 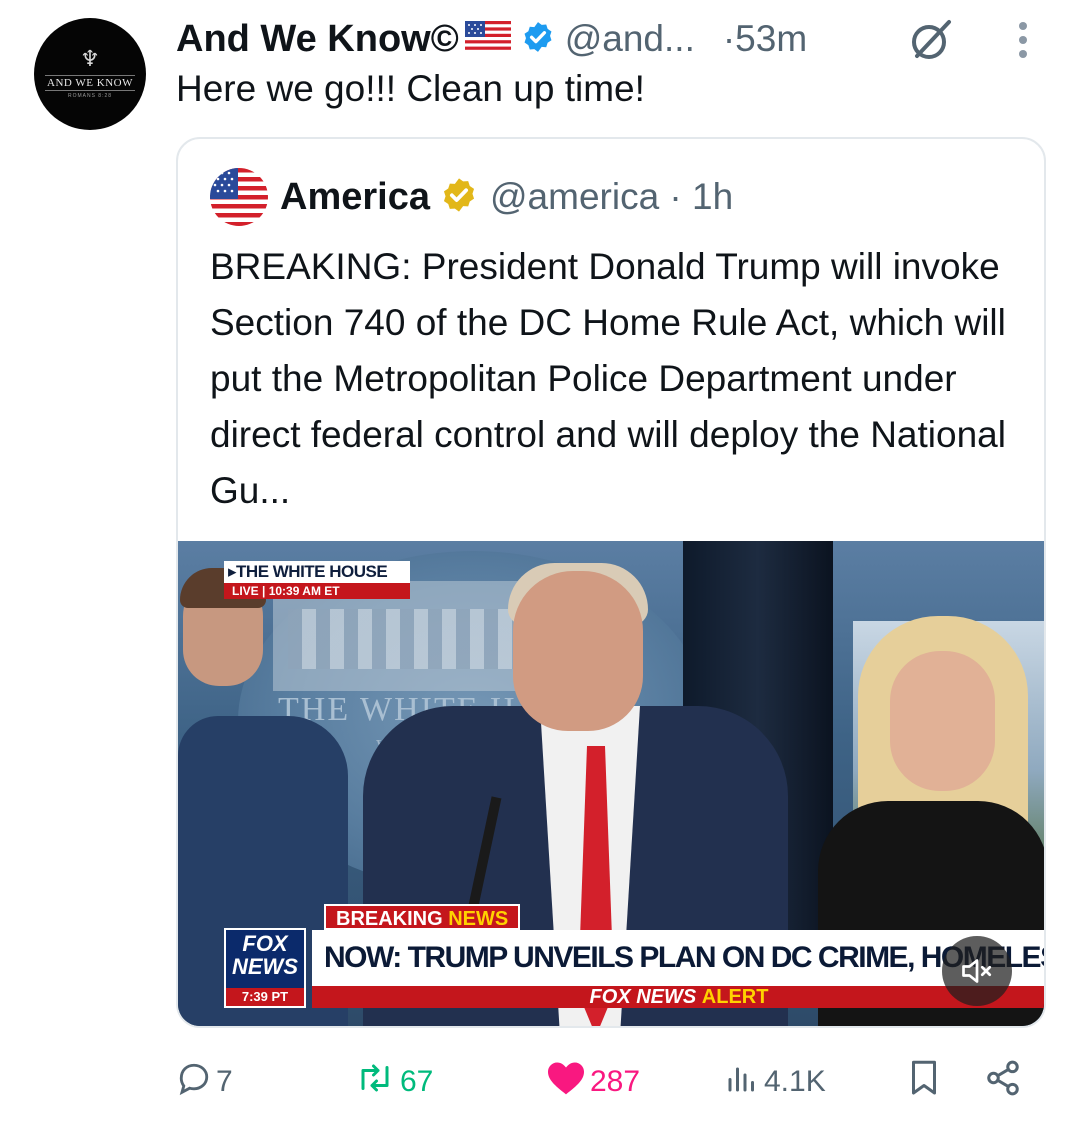 What do you see at coordinates (487, 39) in the screenshot?
I see `us-flag-icon` at bounding box center [487, 39].